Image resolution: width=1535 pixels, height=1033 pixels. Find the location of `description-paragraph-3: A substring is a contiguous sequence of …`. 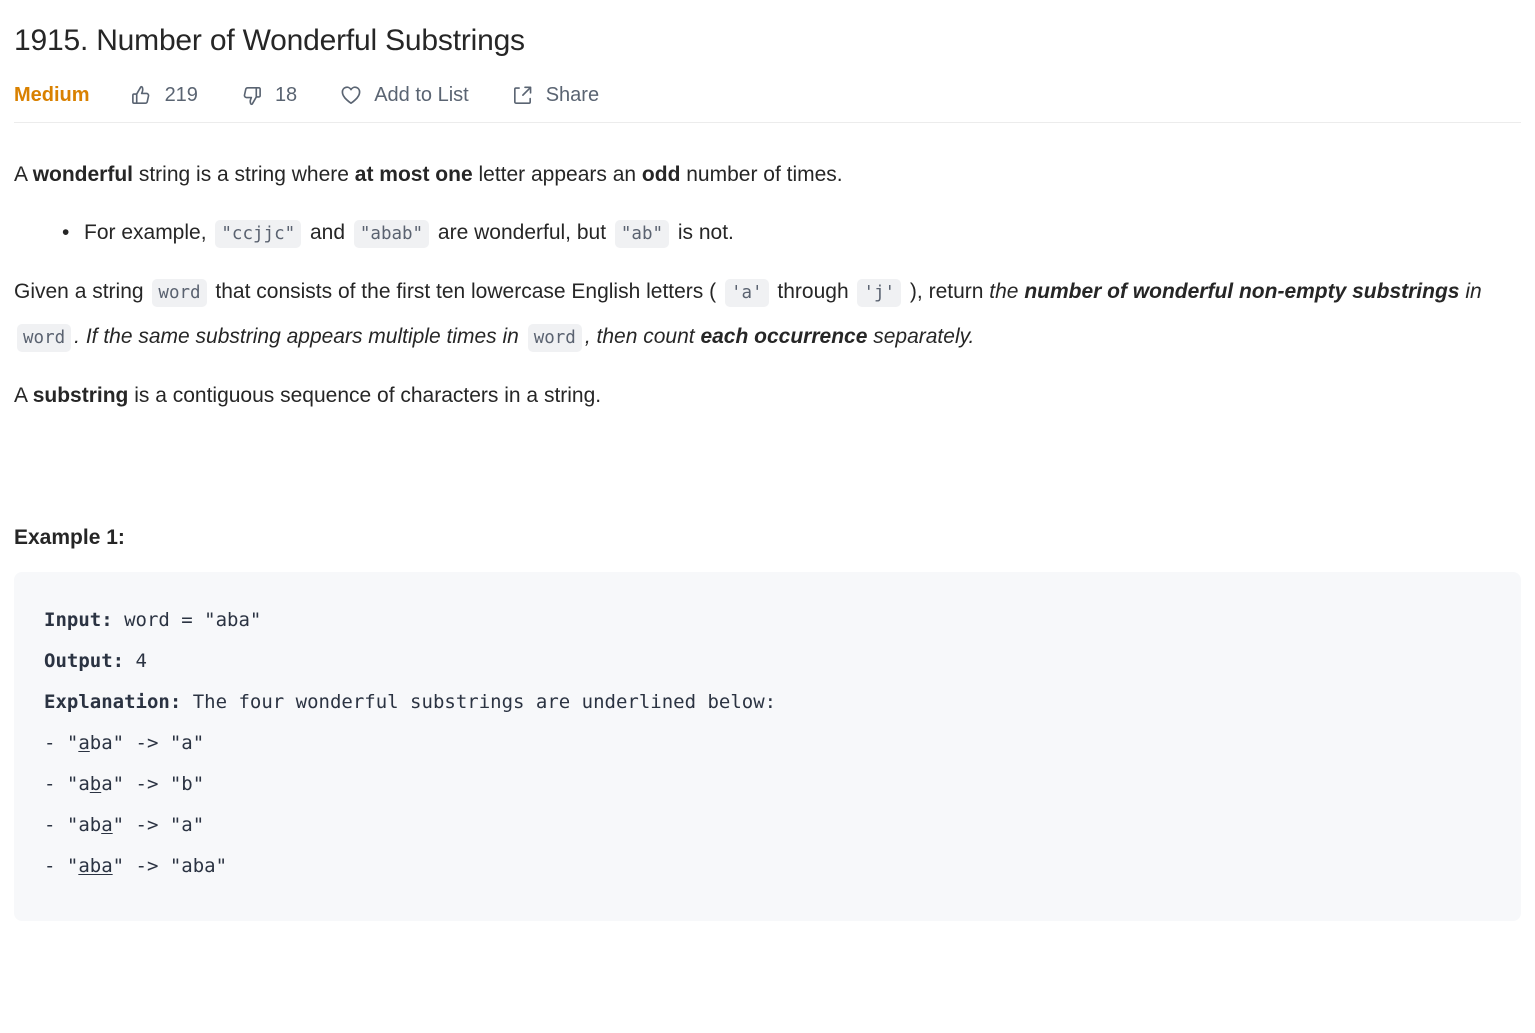

description-paragraph-3: A substring is a contiguous sequence of … is located at coordinates (767, 396).